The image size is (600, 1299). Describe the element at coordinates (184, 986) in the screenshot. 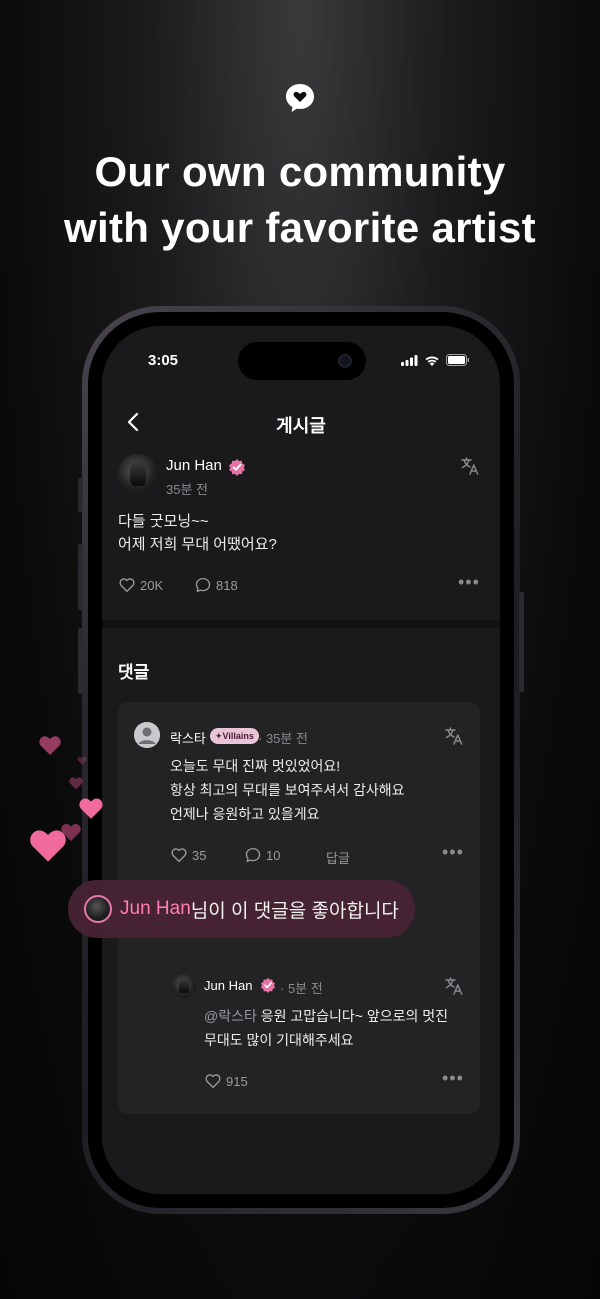

I see `reply-author-avatar` at that location.